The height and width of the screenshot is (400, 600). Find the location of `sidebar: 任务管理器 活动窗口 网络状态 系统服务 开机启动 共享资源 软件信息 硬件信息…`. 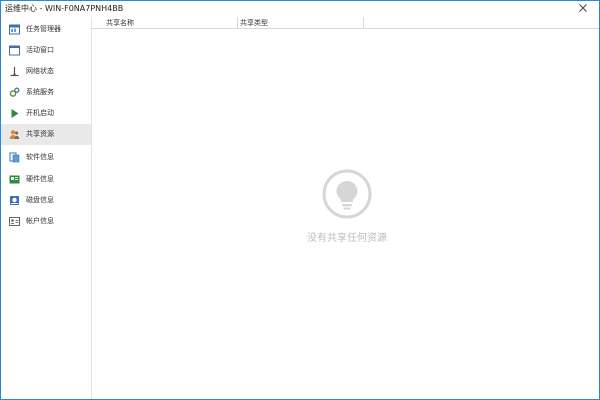

sidebar: 任务管理器 活动窗口 网络状态 系统服务 开机启动 共享资源 软件信息 硬件信息… is located at coordinates (46, 208).